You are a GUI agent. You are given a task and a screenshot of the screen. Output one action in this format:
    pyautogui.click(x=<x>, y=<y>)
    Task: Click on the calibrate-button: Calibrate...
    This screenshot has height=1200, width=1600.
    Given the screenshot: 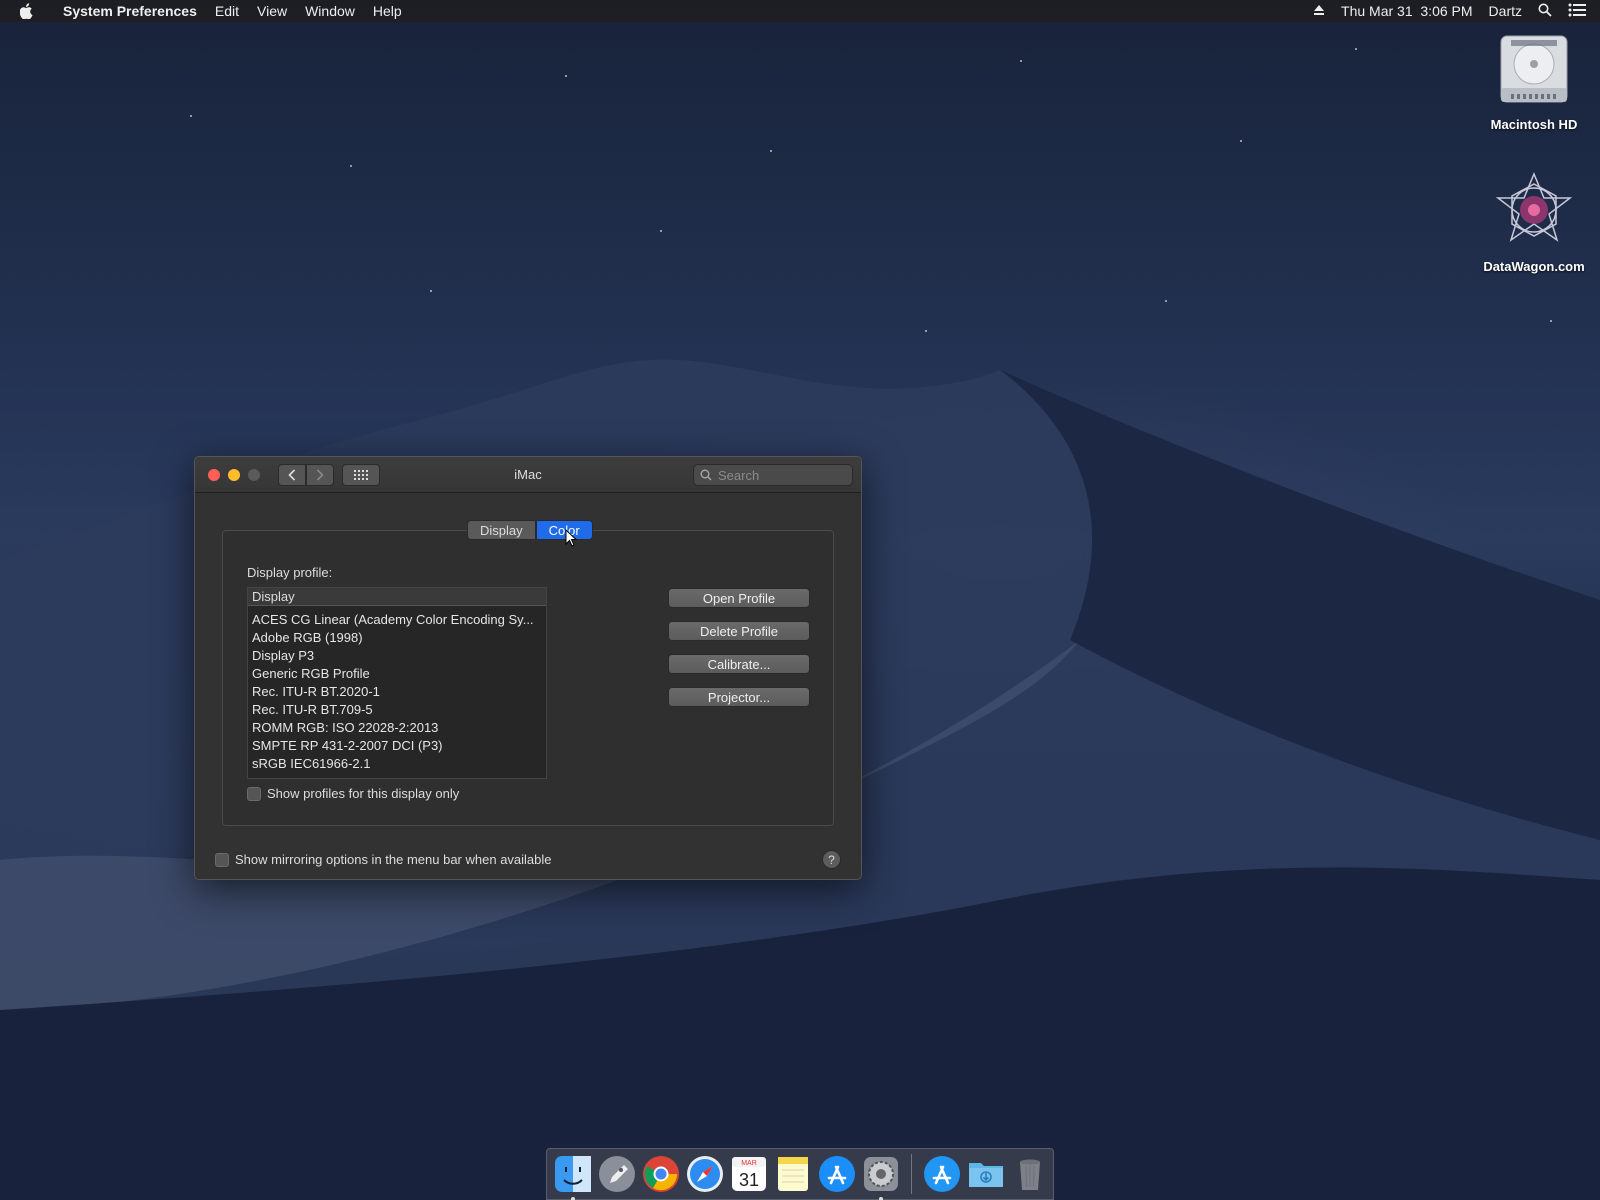 What is the action you would take?
    pyautogui.click(x=739, y=664)
    